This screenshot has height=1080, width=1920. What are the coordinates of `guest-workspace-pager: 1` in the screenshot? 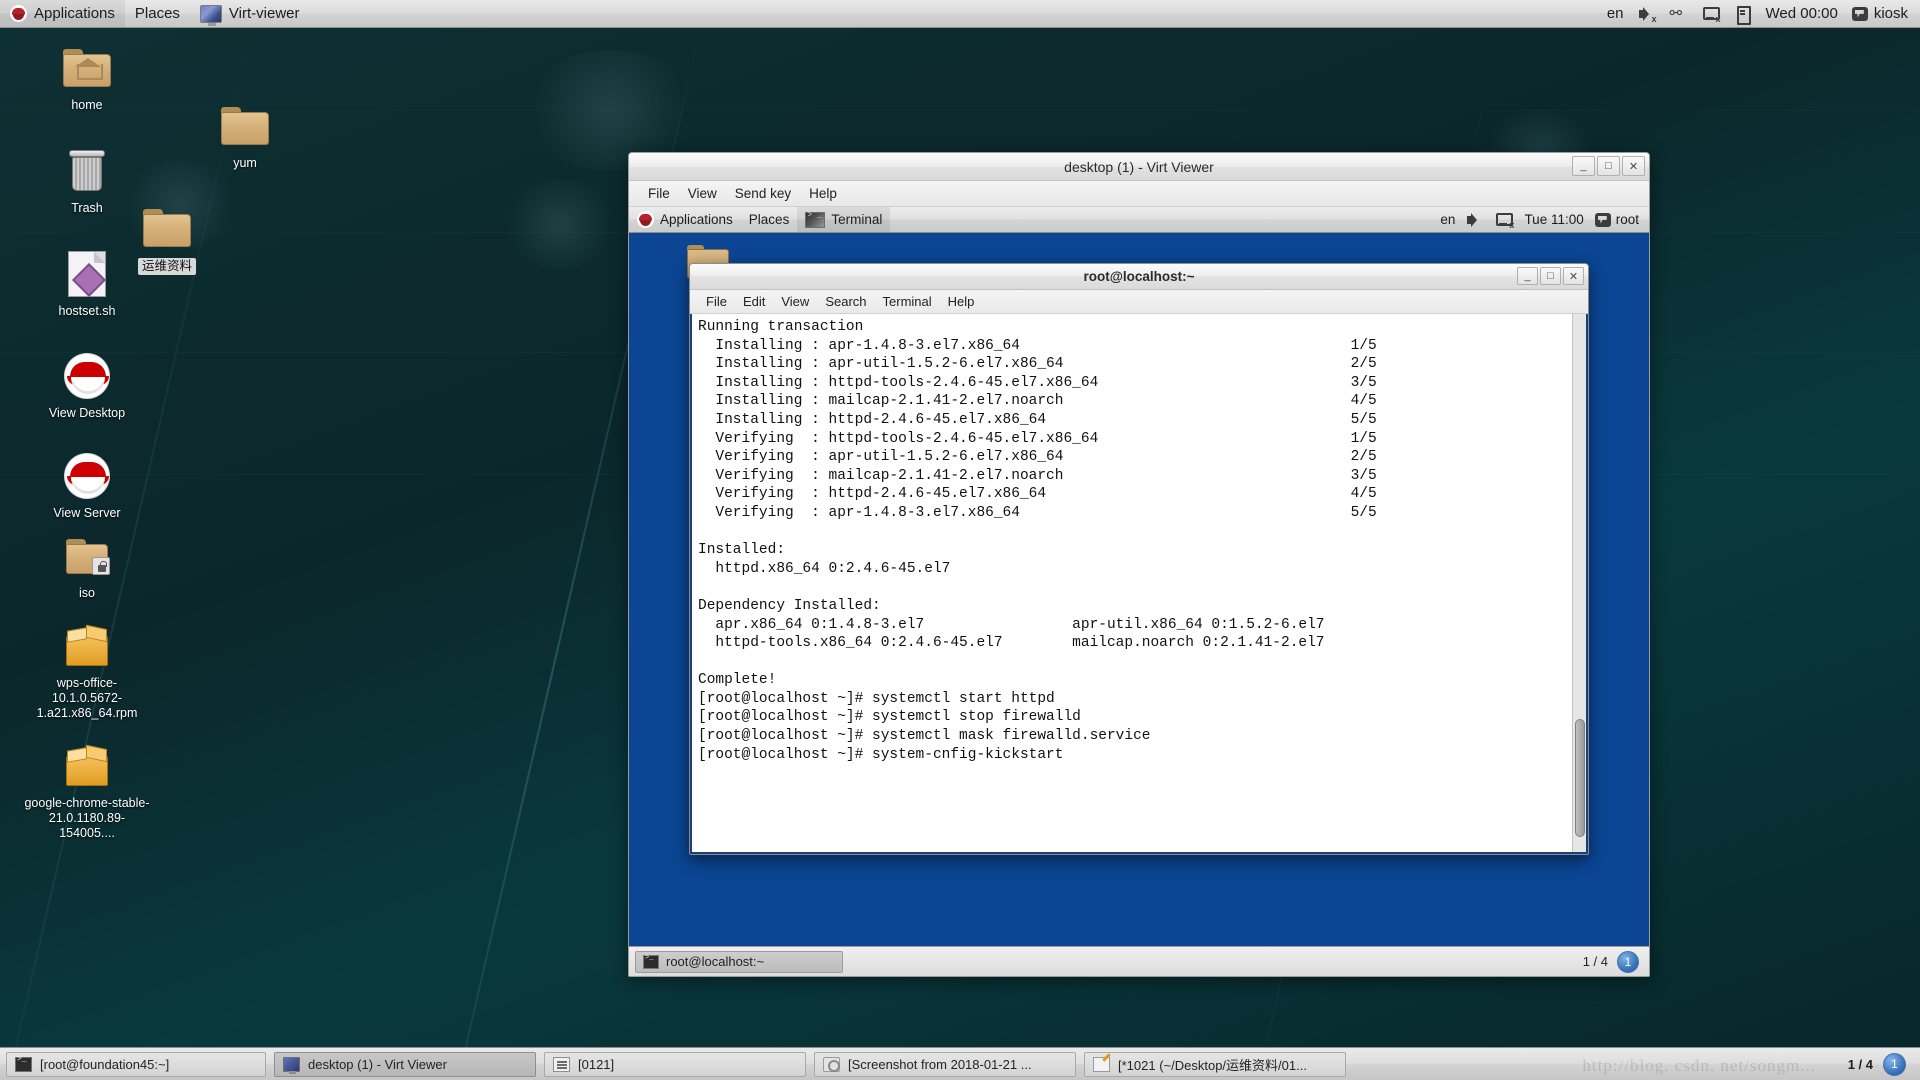 It's located at (1628, 961).